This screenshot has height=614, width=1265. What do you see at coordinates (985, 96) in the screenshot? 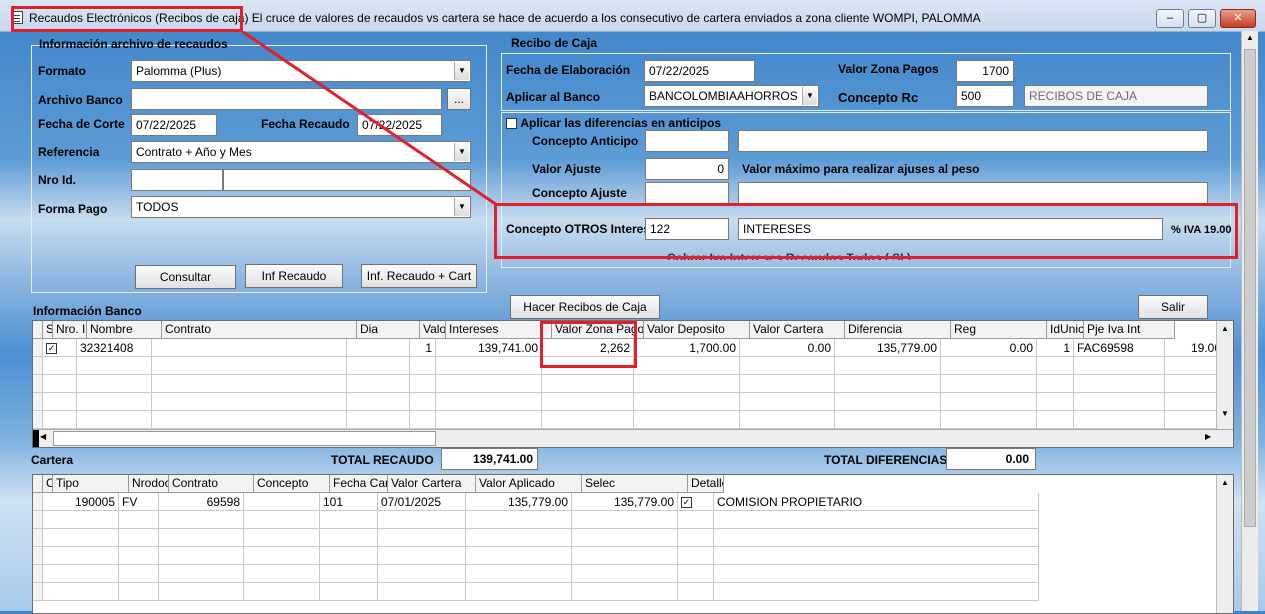
I see `concepto-rc-code: 500` at bounding box center [985, 96].